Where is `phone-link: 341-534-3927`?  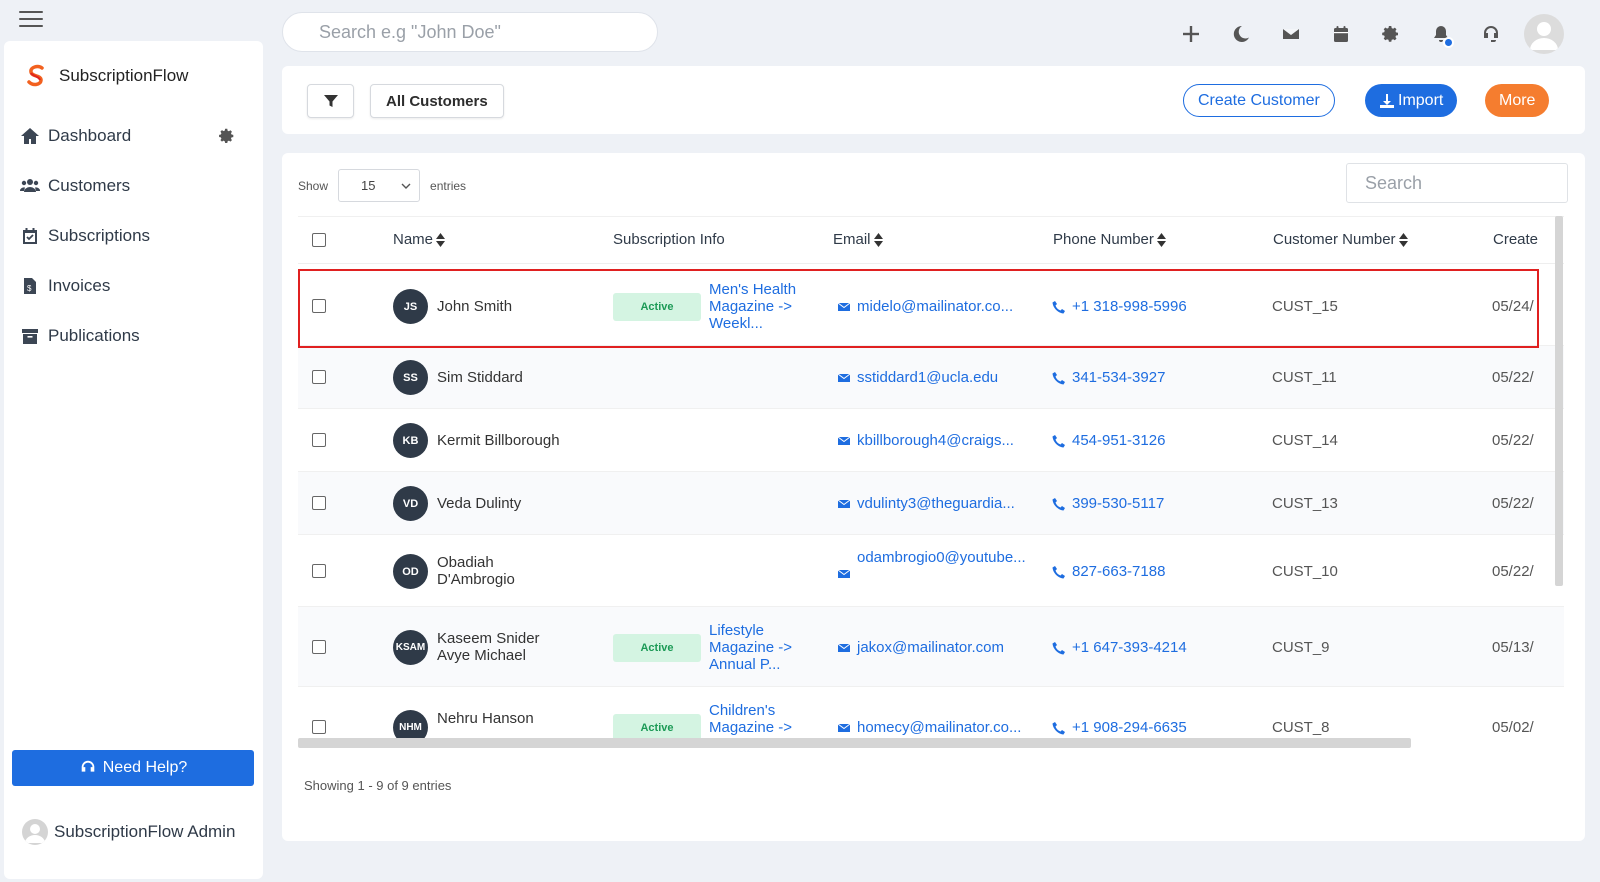
phone-link: 341-534-3927 is located at coordinates (1108, 377).